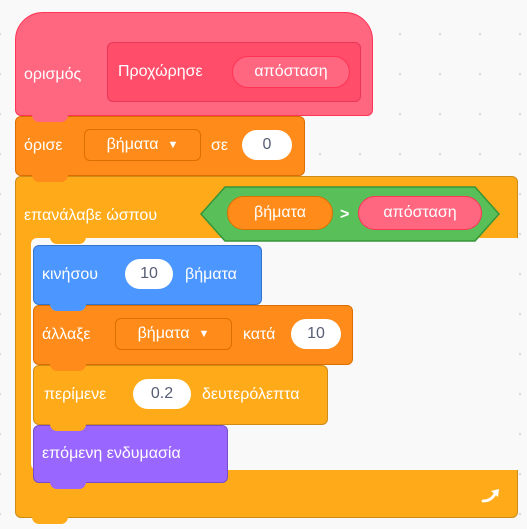 This screenshot has width=527, height=529. Describe the element at coordinates (70, 274) in the screenshot. I see `move-keyword: κινήσου` at that location.